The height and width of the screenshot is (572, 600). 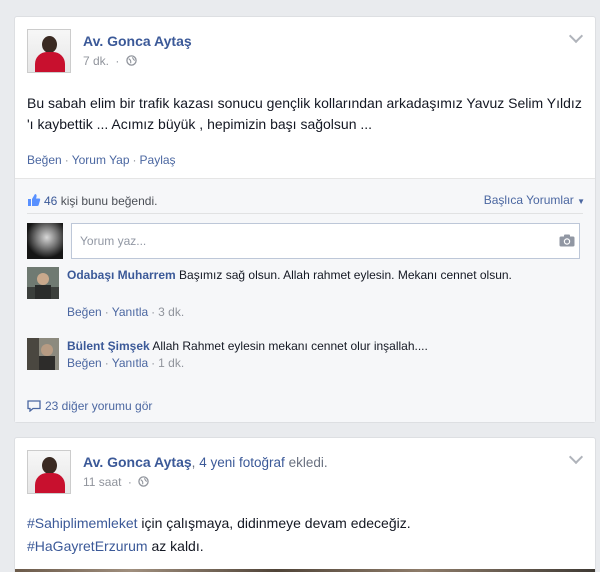 I want to click on photos-link: 4 yeni fotoğraf, so click(x=242, y=462).